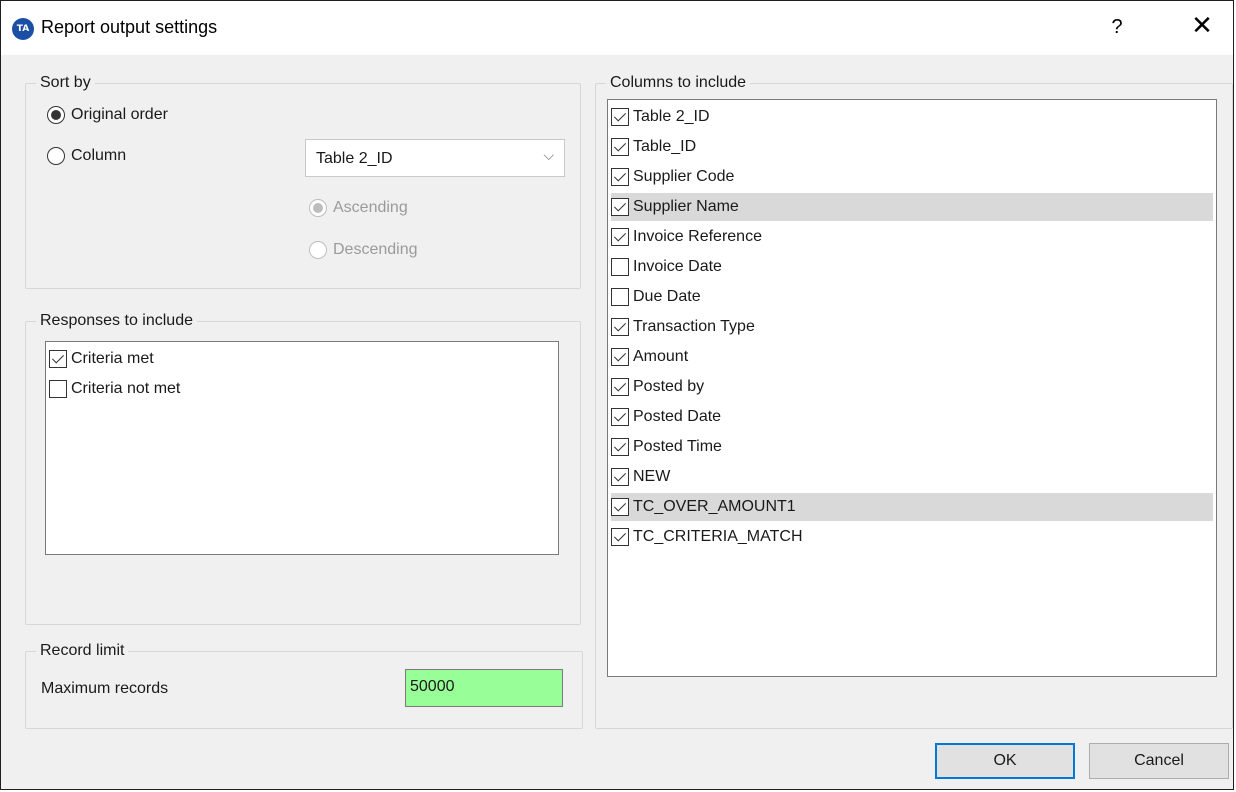 The width and height of the screenshot is (1236, 792). What do you see at coordinates (105, 688) in the screenshot?
I see `maximum-records-label: Maximum records` at bounding box center [105, 688].